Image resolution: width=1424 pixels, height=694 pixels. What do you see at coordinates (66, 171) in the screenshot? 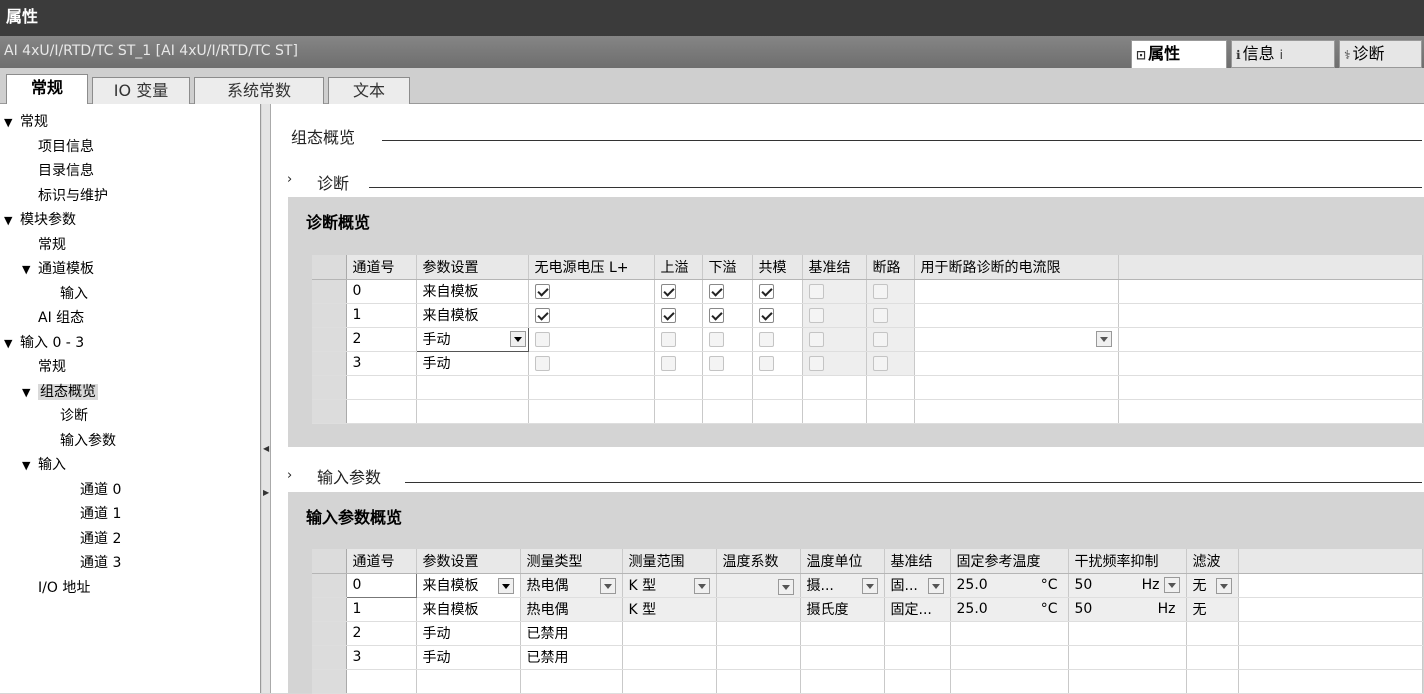
I see `tree-item: 目录信息` at bounding box center [66, 171].